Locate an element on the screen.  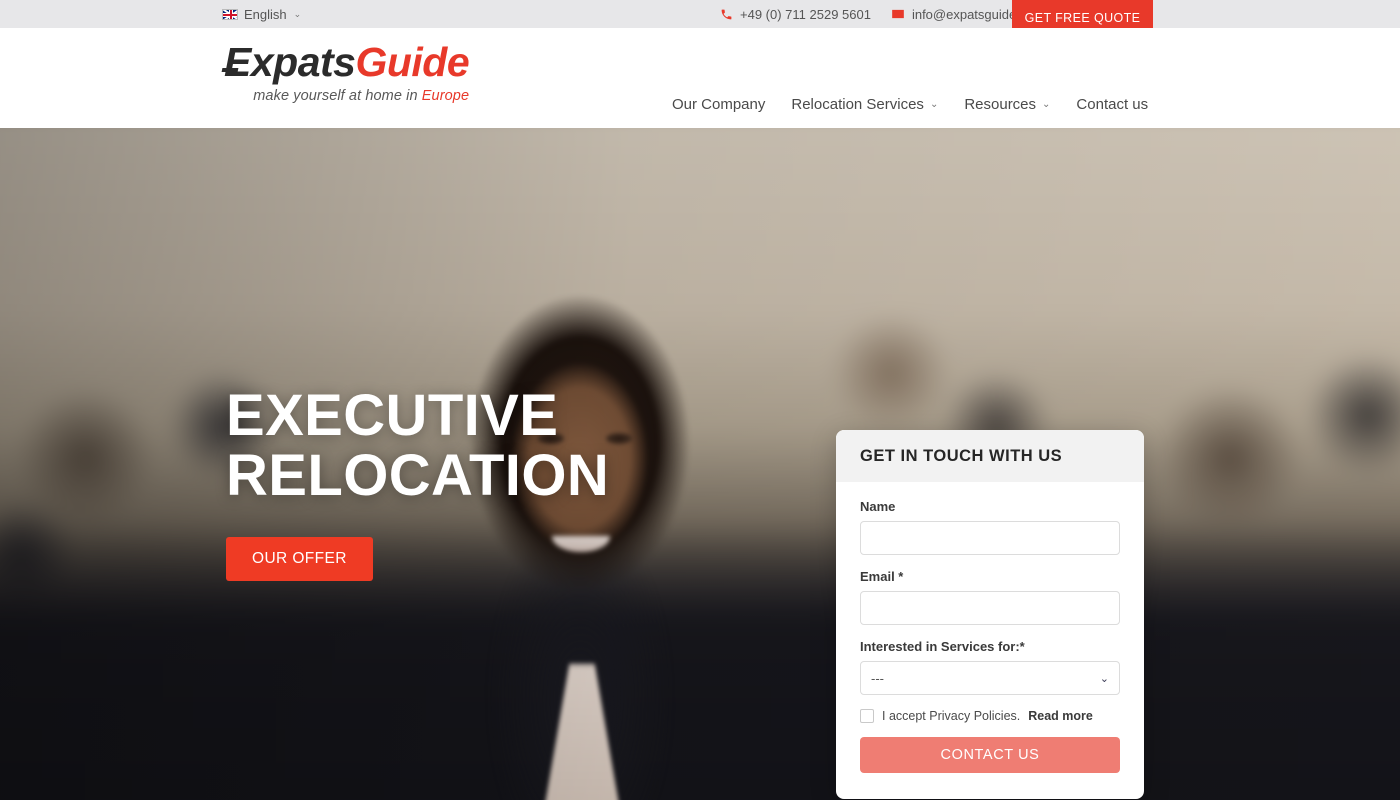
nav-label: Relocation Services is located at coordinates (857, 104).